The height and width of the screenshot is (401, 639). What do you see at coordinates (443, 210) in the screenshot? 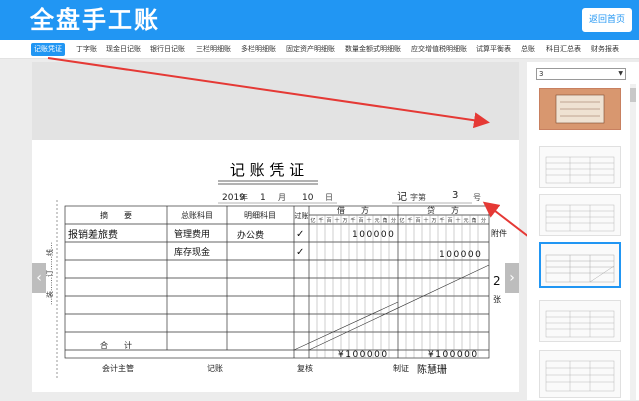
I see `header-credit: 贷 方` at bounding box center [443, 210].